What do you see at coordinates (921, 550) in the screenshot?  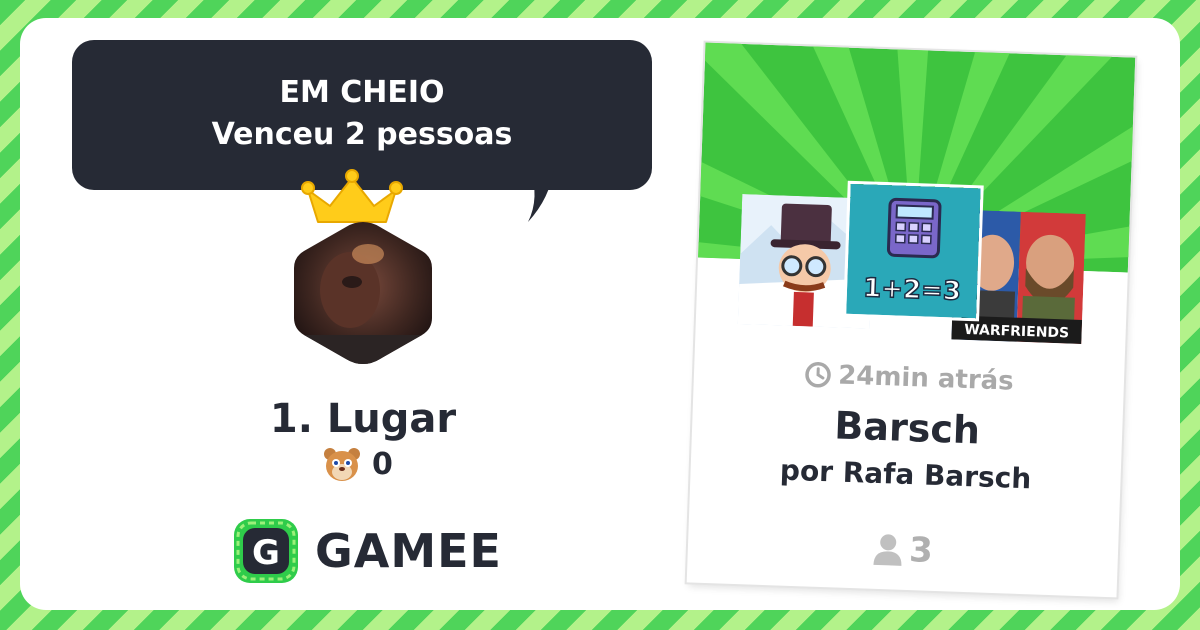 I see `players-count: 3` at bounding box center [921, 550].